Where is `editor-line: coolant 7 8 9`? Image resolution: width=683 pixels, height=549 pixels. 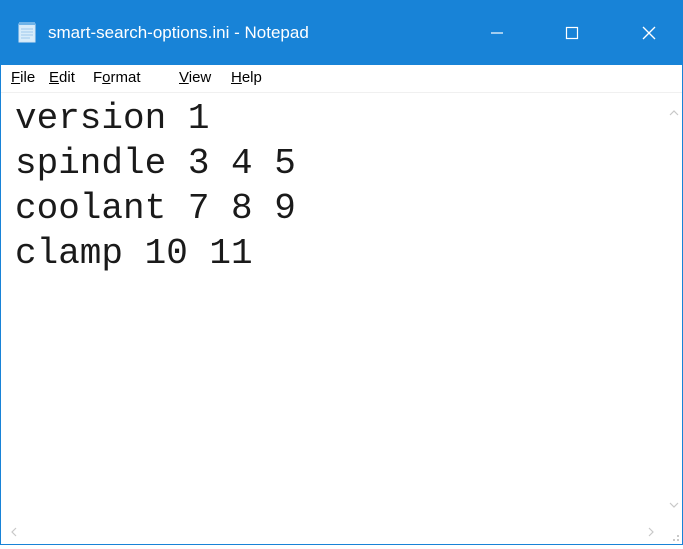 editor-line: coolant 7 8 9 is located at coordinates (155, 208).